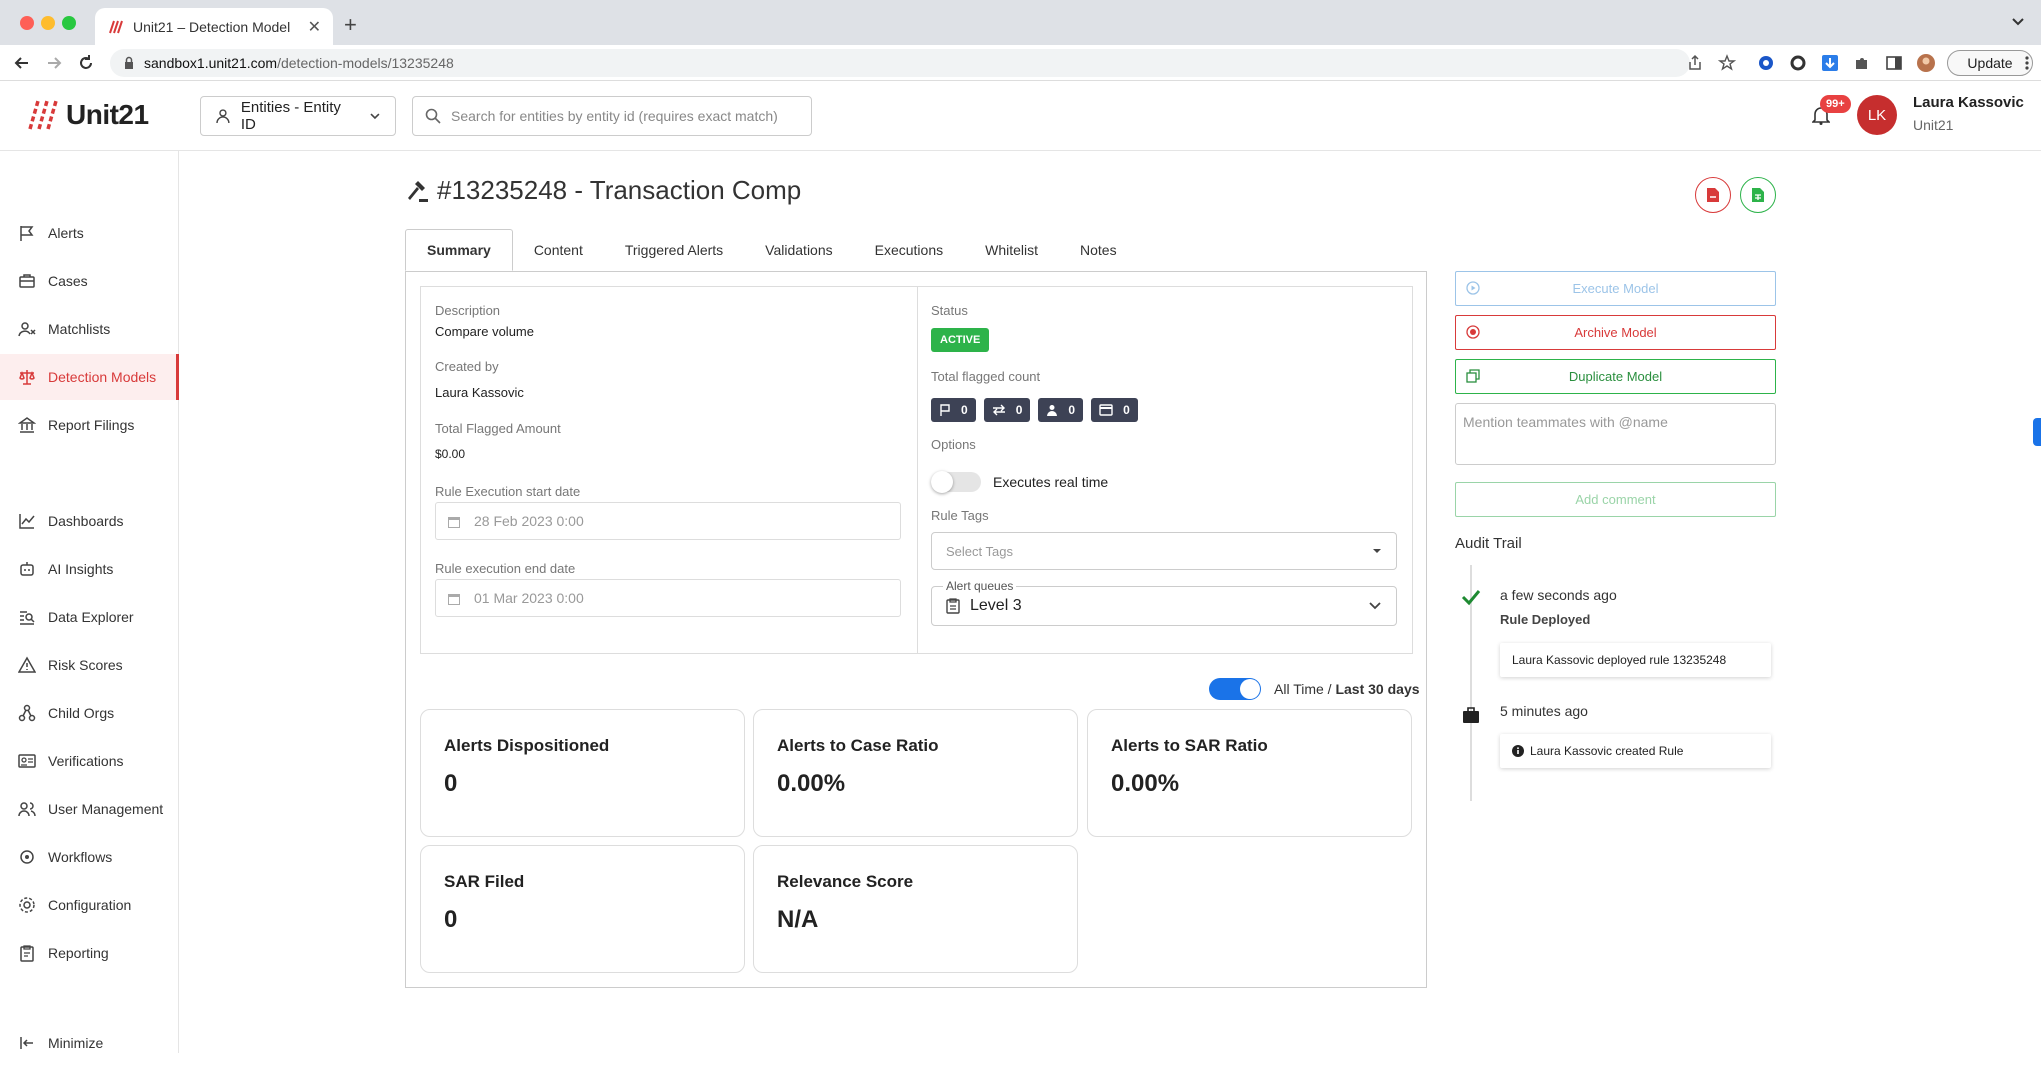 The height and width of the screenshot is (1066, 2041). What do you see at coordinates (1615, 332) in the screenshot?
I see `archive-model-button: Archive Model` at bounding box center [1615, 332].